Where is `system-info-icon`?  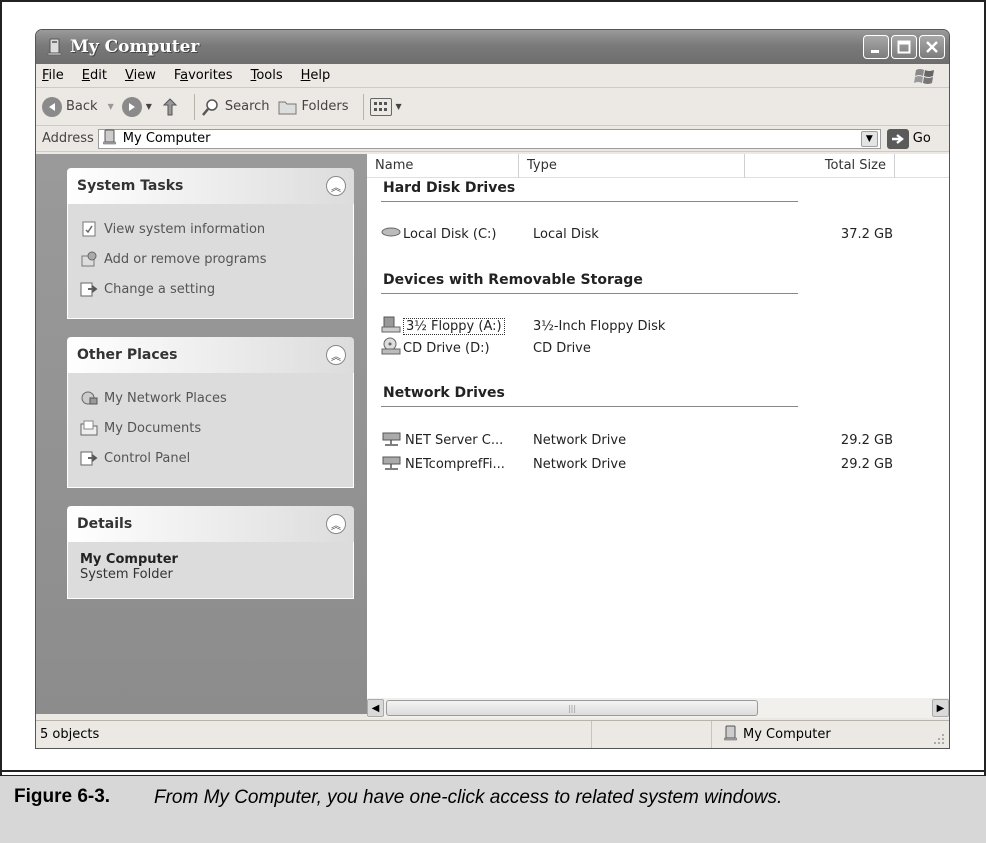 system-info-icon is located at coordinates (89, 229).